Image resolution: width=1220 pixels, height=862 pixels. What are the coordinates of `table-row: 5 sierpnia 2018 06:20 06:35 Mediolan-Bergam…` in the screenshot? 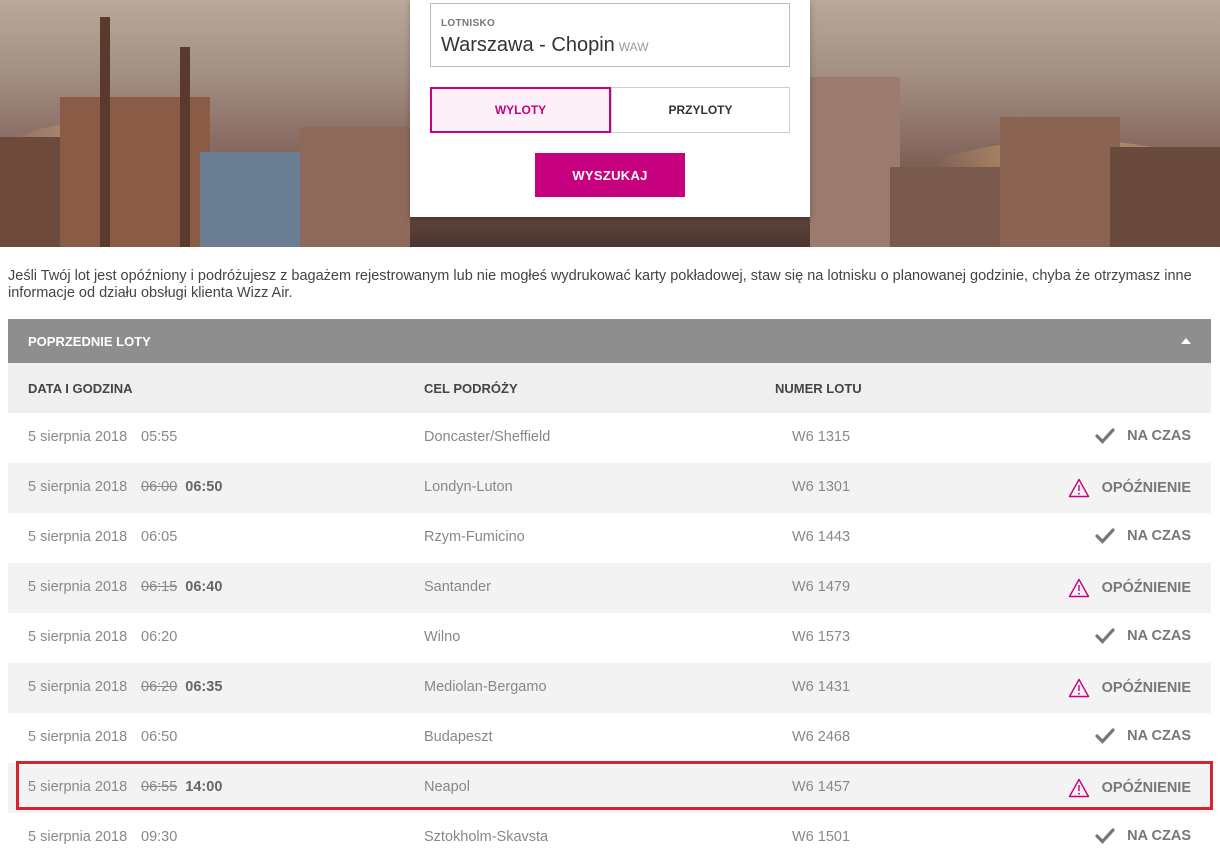 It's located at (609, 688).